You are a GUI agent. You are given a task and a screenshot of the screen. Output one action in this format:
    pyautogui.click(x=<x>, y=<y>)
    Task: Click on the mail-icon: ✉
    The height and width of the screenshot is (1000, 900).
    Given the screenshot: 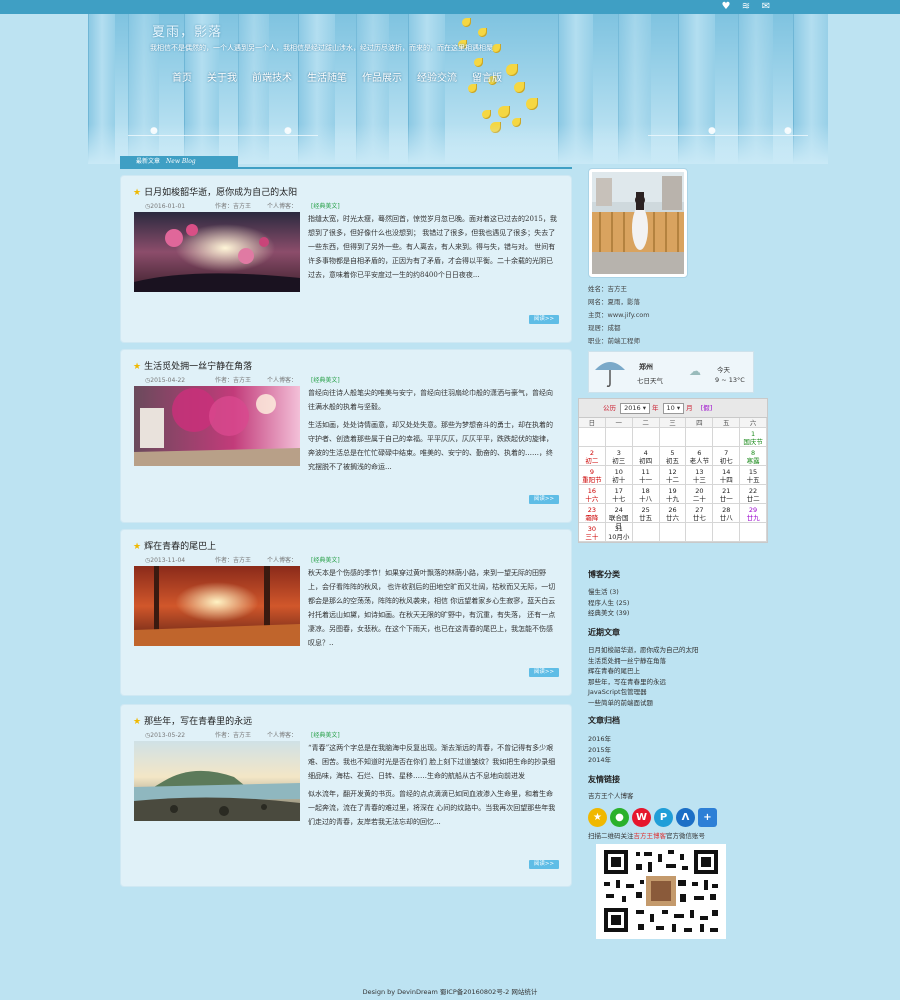 What is the action you would take?
    pyautogui.click(x=766, y=7)
    